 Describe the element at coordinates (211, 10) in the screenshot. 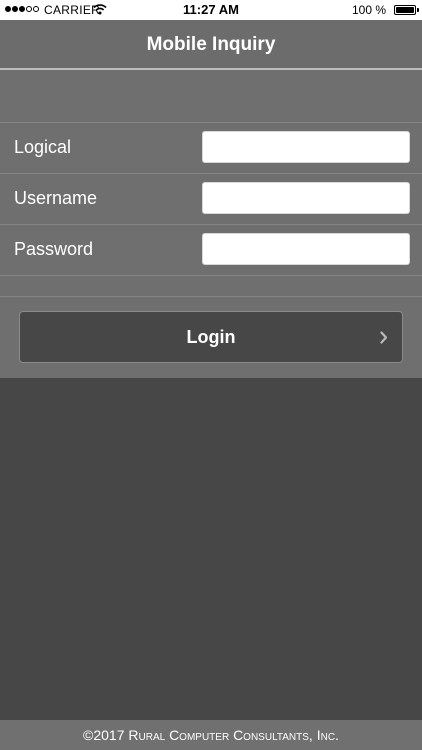

I see `status-bar: CARRIER 11:27 AM 100 %` at that location.